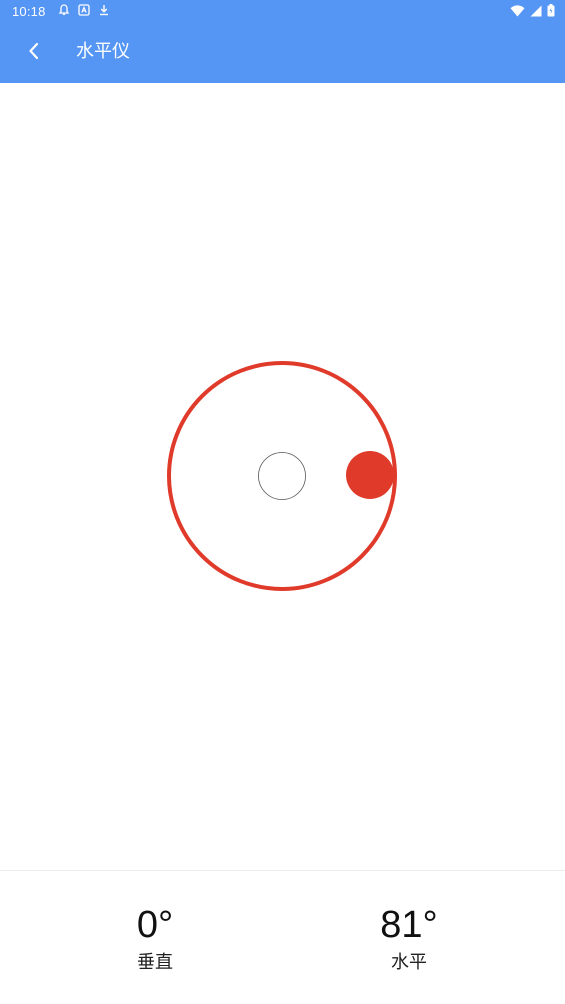 The width and height of the screenshot is (565, 1004). I want to click on page-title: 水平仪, so click(103, 51).